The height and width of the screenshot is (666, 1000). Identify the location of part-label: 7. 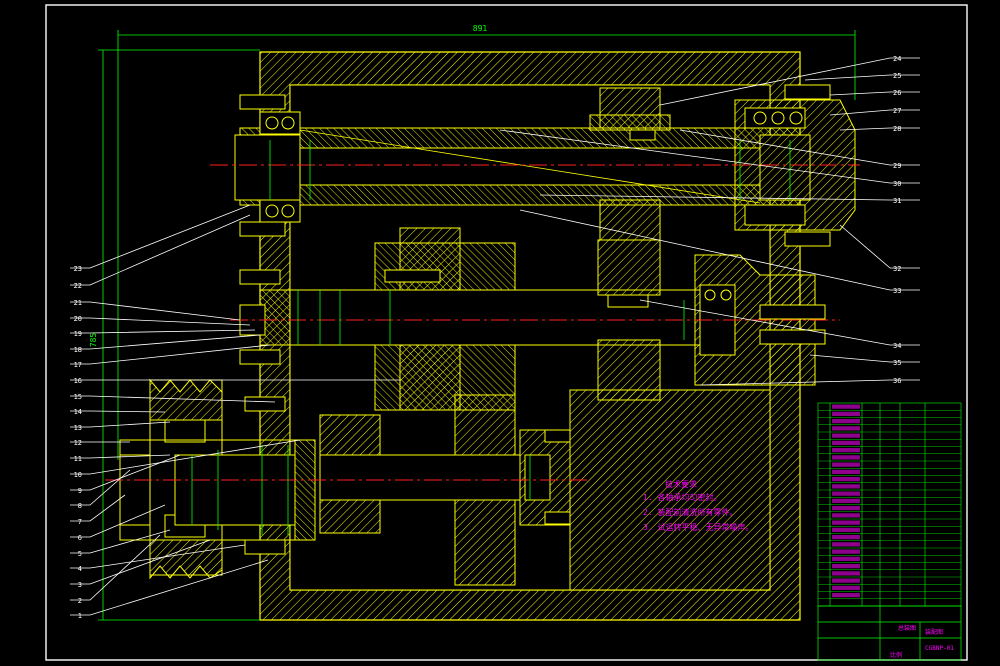
(80, 522).